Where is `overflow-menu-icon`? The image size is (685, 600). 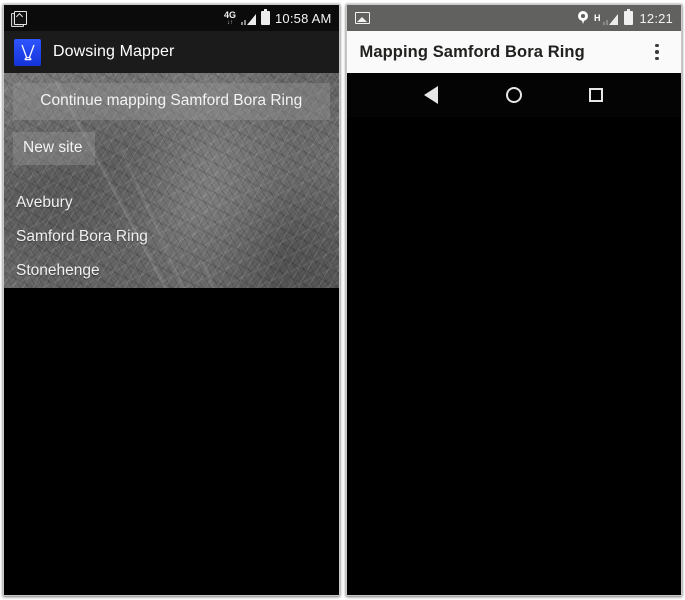 overflow-menu-icon is located at coordinates (657, 52).